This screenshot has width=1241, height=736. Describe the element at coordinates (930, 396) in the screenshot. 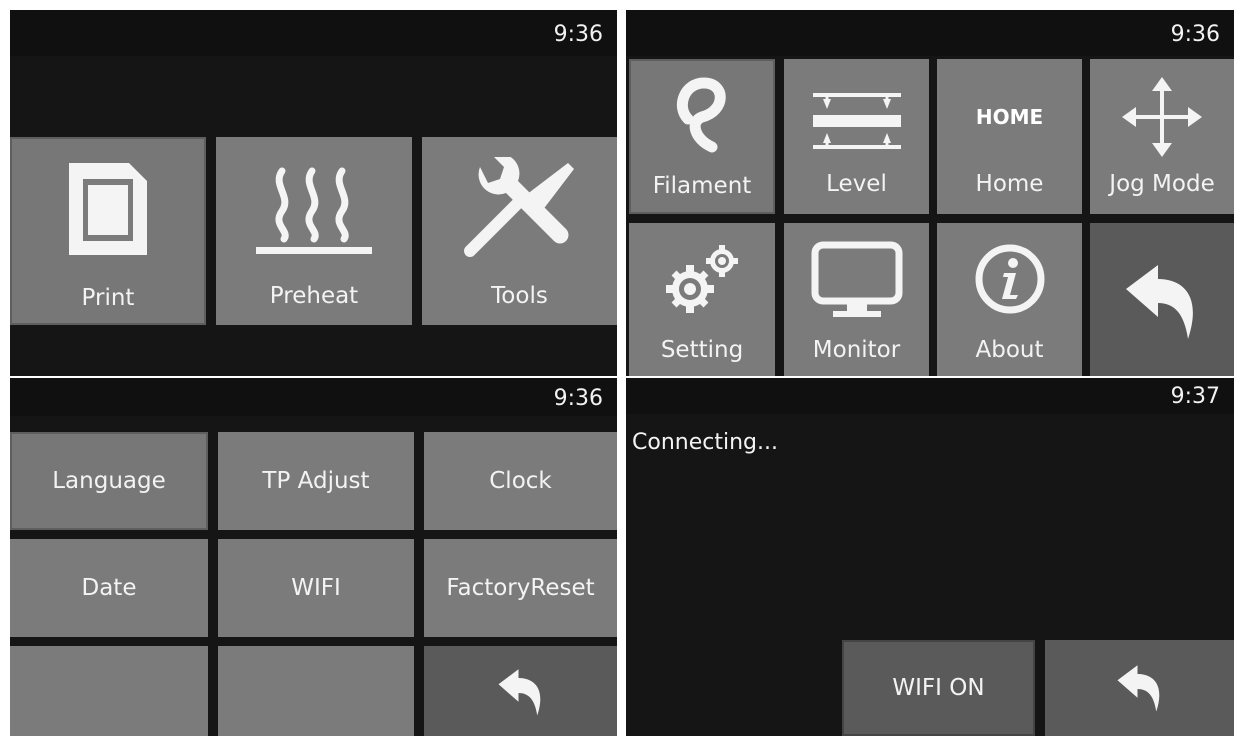

I see `status-bar: 9:37` at that location.